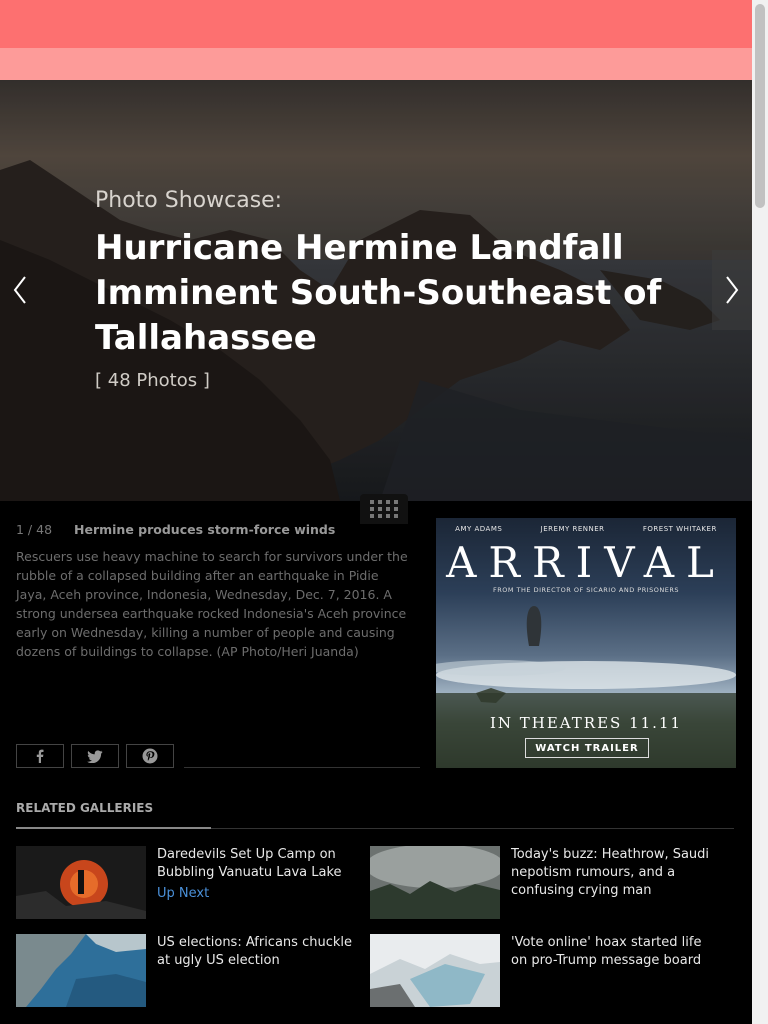  What do you see at coordinates (85, 808) in the screenshot?
I see `related-galleries-heading: RELATED GALLERIES` at bounding box center [85, 808].